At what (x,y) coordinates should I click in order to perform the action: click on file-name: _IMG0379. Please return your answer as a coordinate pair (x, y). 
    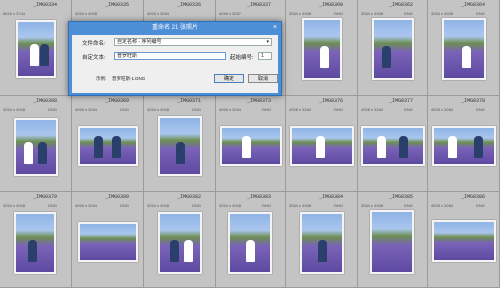
    Looking at the image, I should click on (44, 197).